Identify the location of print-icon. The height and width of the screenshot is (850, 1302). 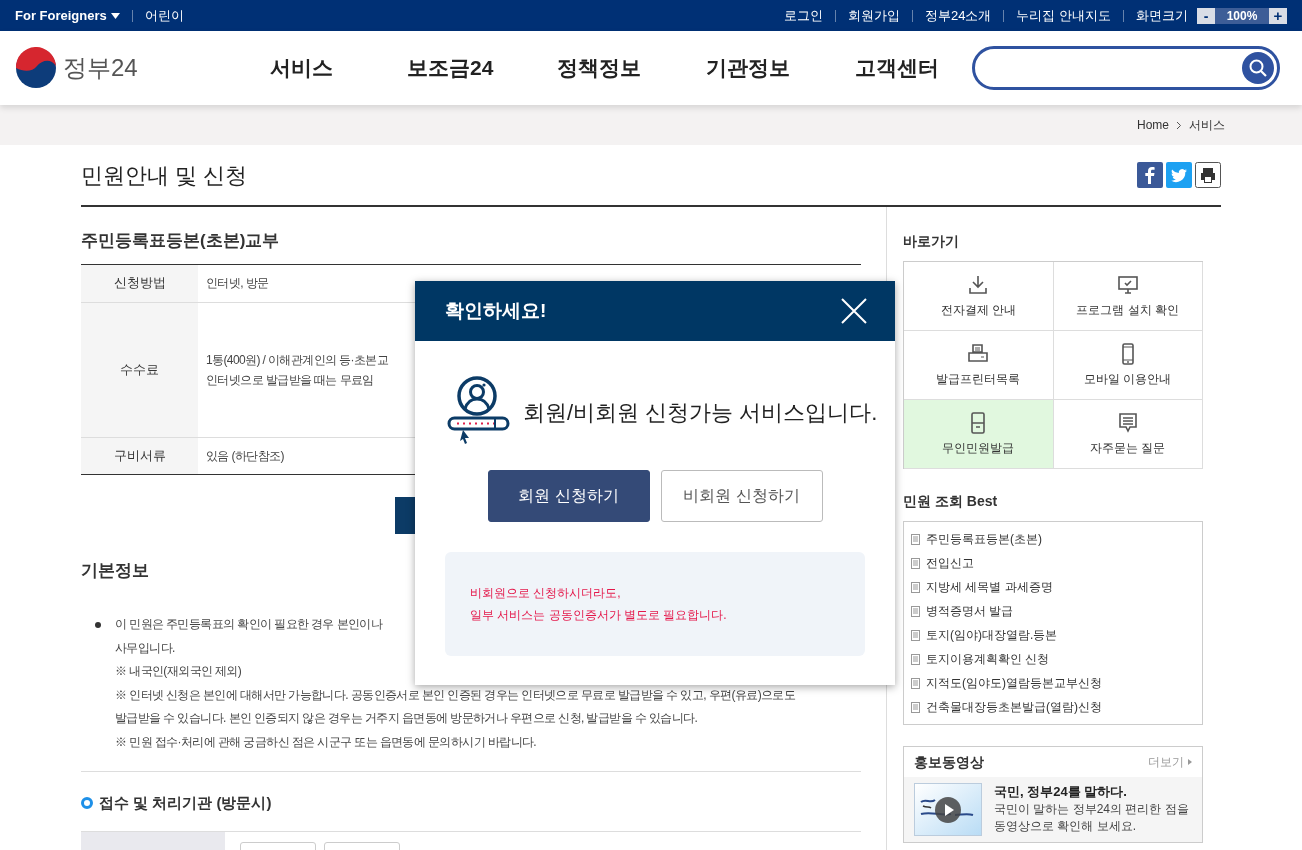
(1208, 175).